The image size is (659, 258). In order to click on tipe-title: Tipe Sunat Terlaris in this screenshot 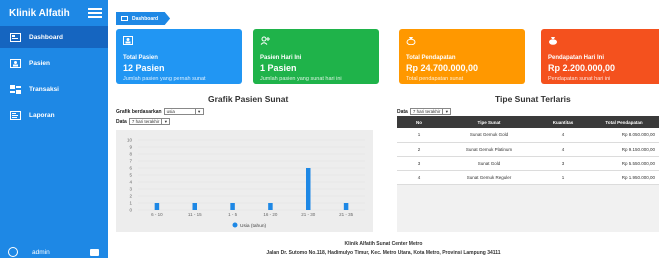, I will do `click(533, 99)`.